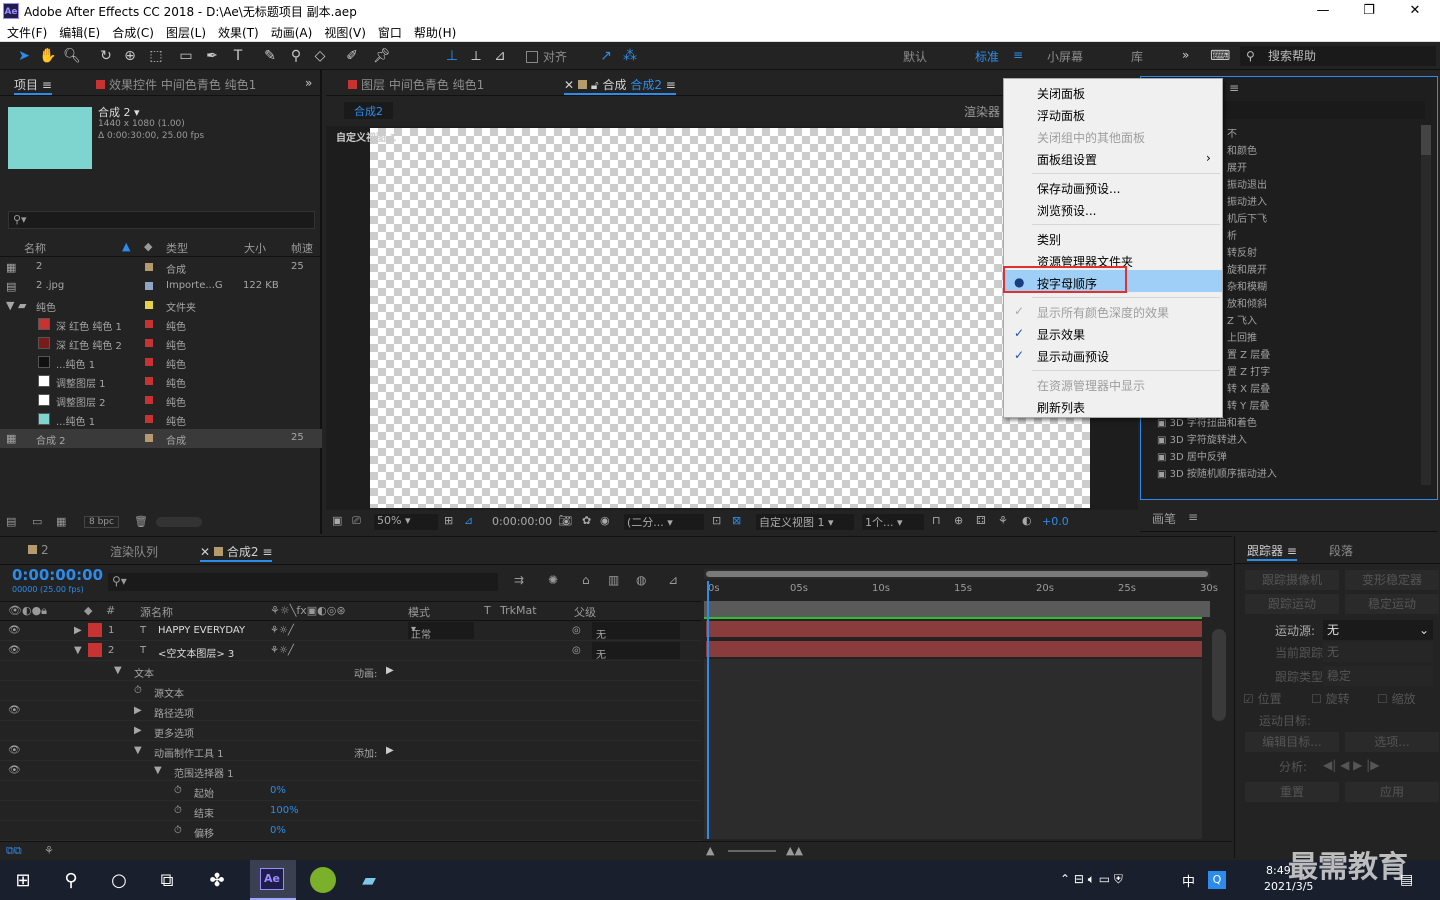  I want to click on av-features-icon: 👁︎◐●🔒︎, so click(27, 611).